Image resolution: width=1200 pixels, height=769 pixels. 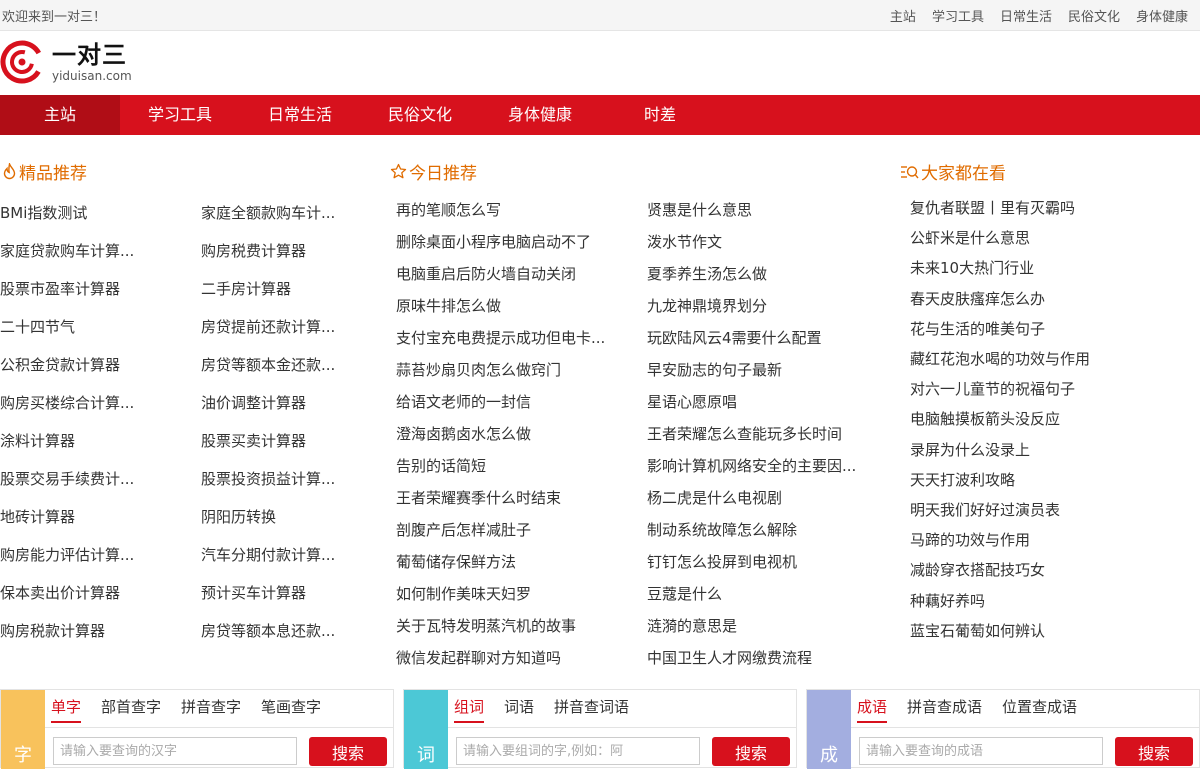 What do you see at coordinates (972, 267) in the screenshot?
I see `popular-link: 未来10大热门行业` at bounding box center [972, 267].